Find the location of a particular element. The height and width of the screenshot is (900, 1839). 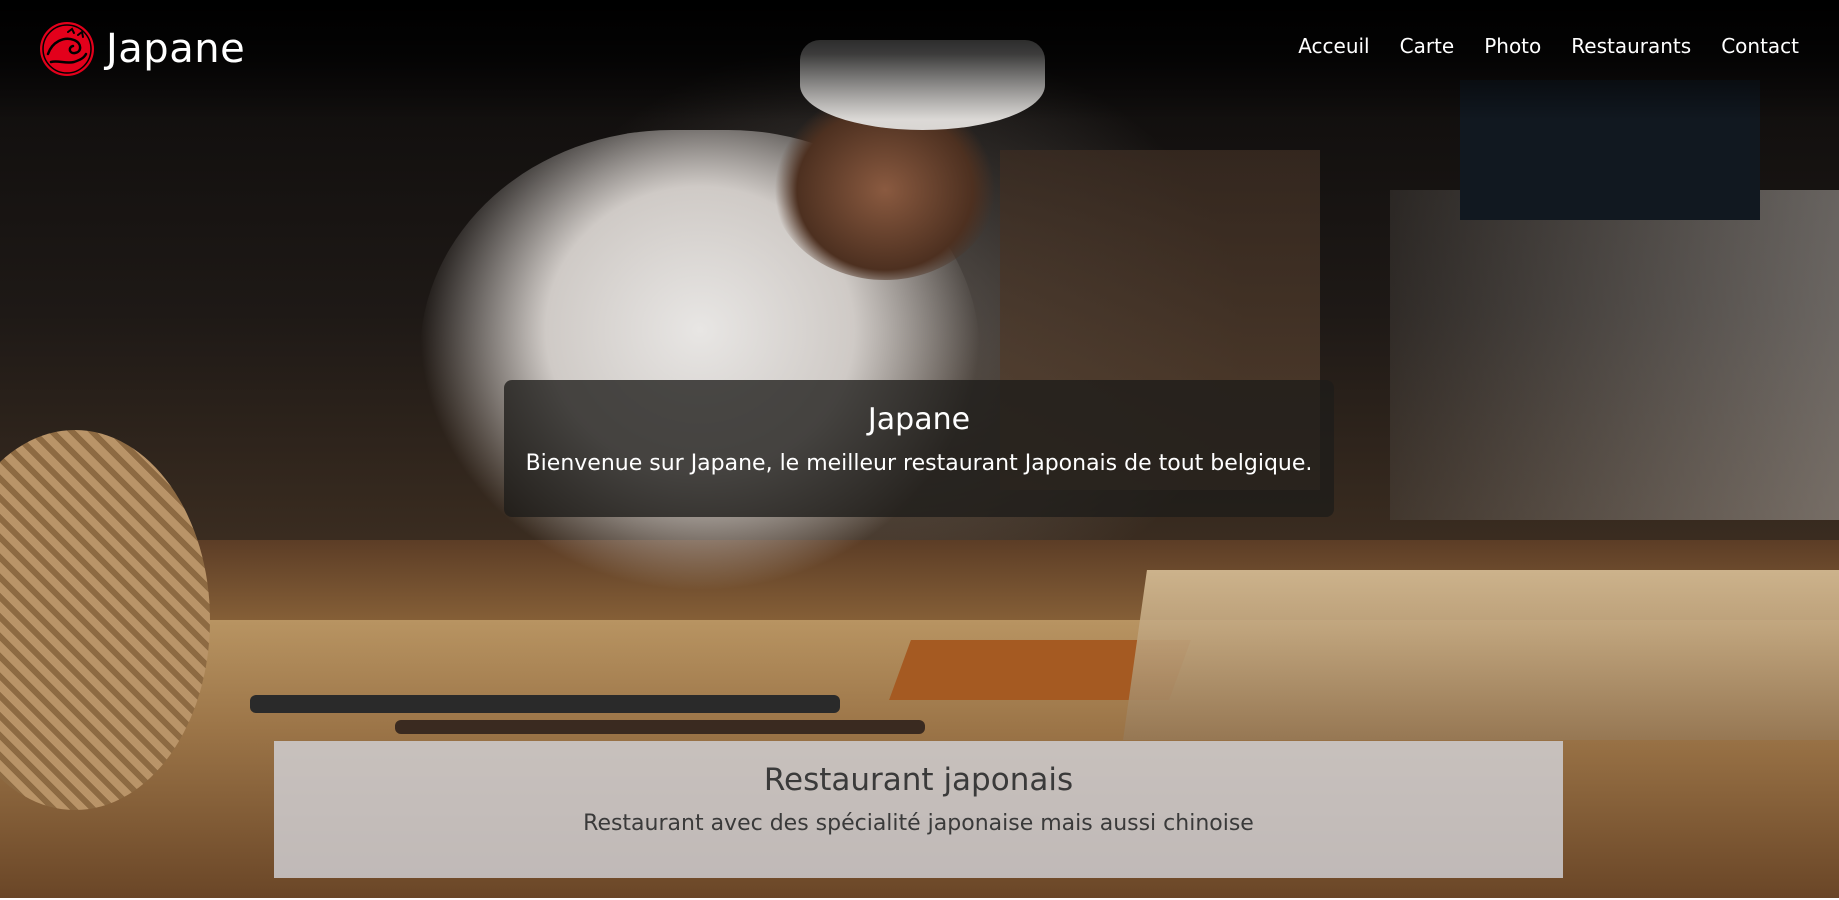

nav-link-carte: Carte is located at coordinates (1427, 46).